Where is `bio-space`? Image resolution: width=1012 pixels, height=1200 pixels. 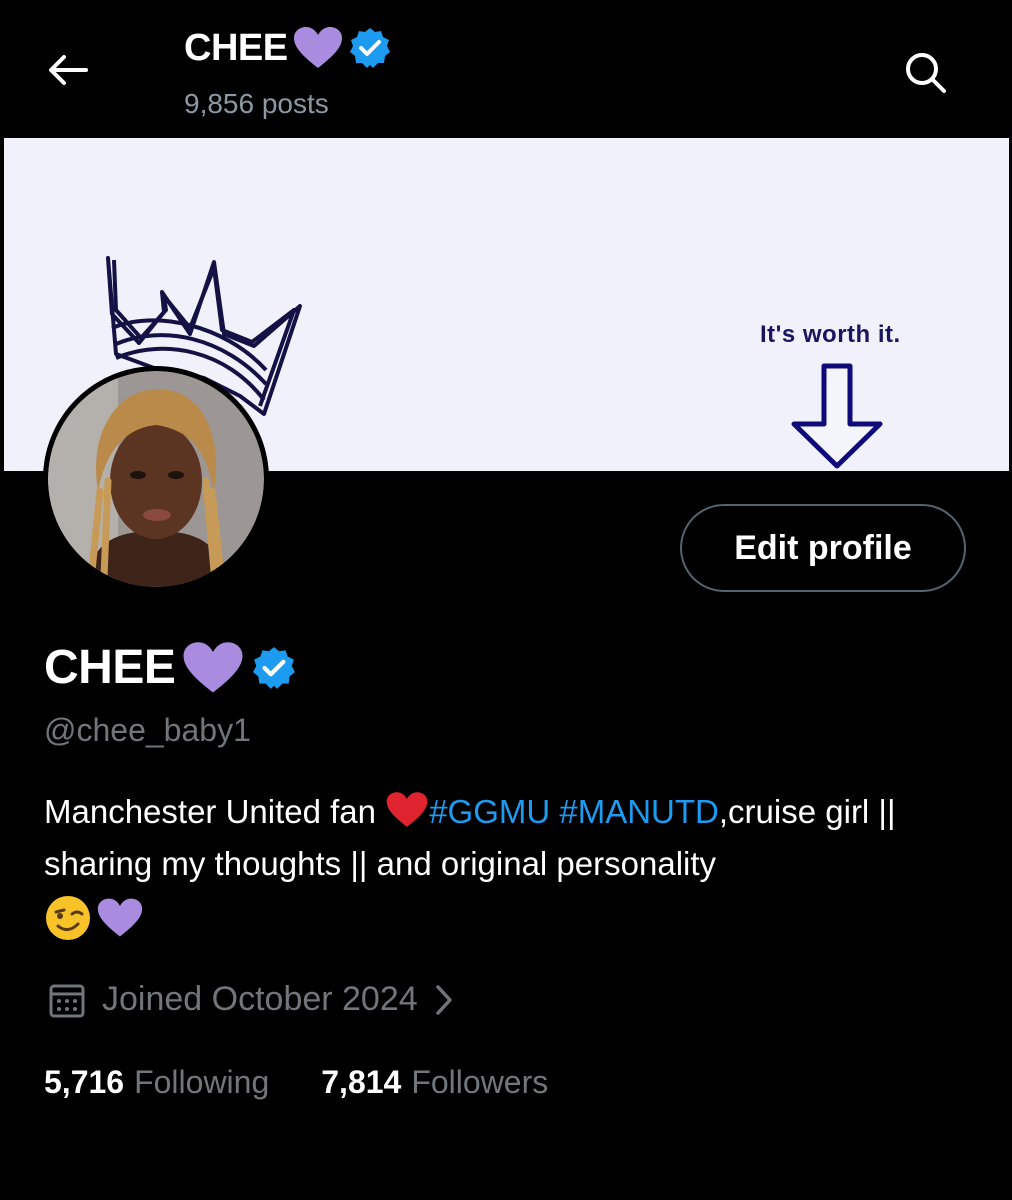 bio-space is located at coordinates (554, 811).